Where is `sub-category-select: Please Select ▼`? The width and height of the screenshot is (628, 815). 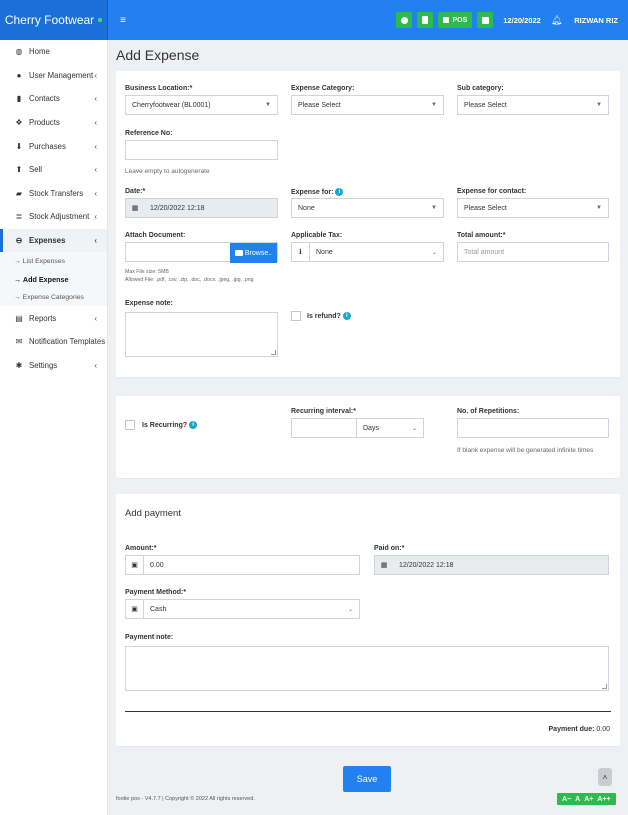 sub-category-select: Please Select ▼ is located at coordinates (533, 105).